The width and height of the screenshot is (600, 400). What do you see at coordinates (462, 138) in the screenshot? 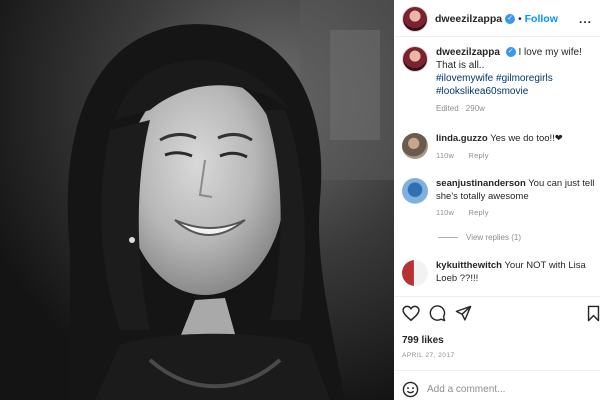
I see `comment-username: linda.guzzo` at bounding box center [462, 138].